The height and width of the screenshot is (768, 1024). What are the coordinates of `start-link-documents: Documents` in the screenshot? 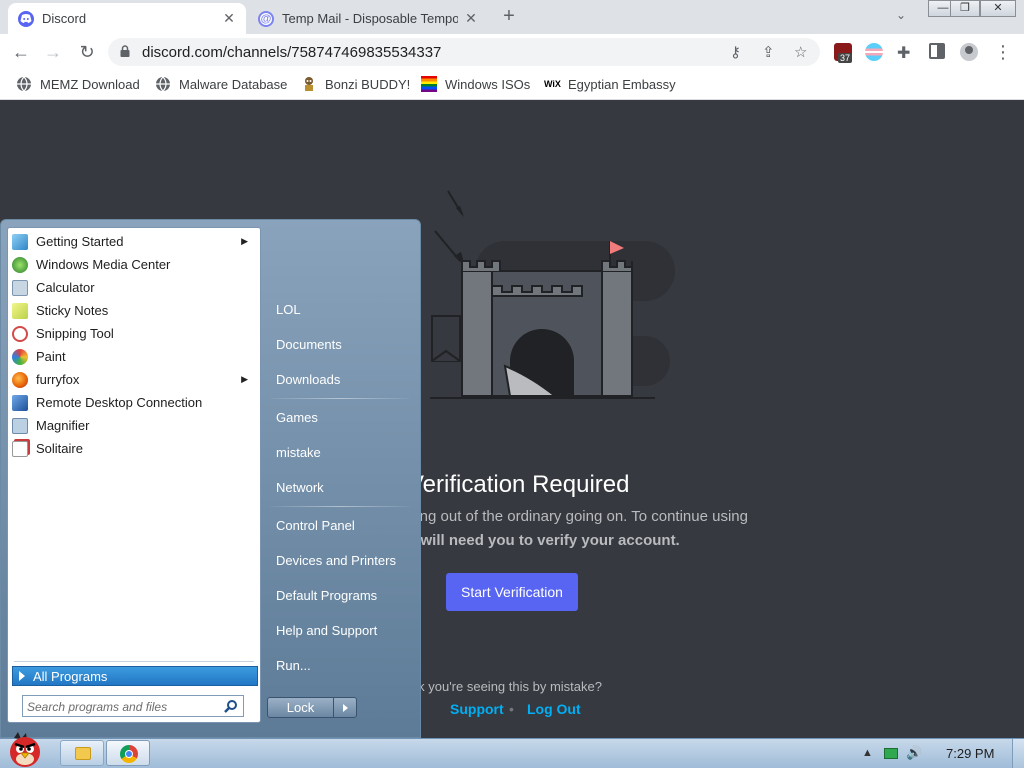 It's located at (309, 344).